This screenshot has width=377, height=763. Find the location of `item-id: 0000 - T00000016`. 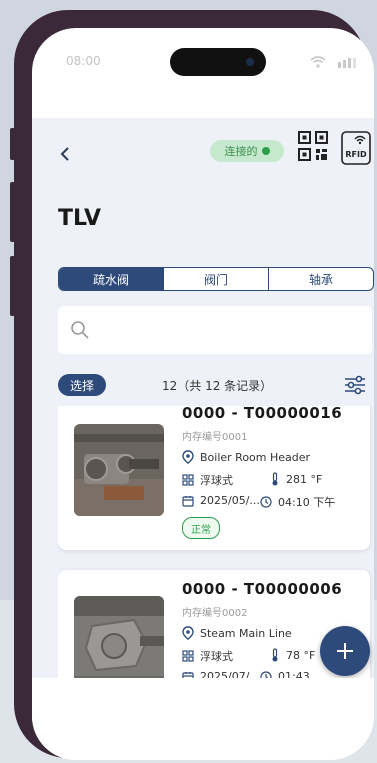

item-id: 0000 - T00000016 is located at coordinates (262, 414).